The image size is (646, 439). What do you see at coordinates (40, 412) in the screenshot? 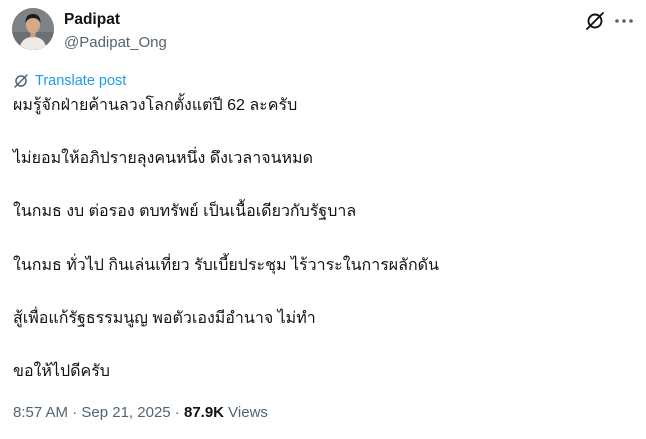
I see `tweet-time: 8:57 AM` at bounding box center [40, 412].